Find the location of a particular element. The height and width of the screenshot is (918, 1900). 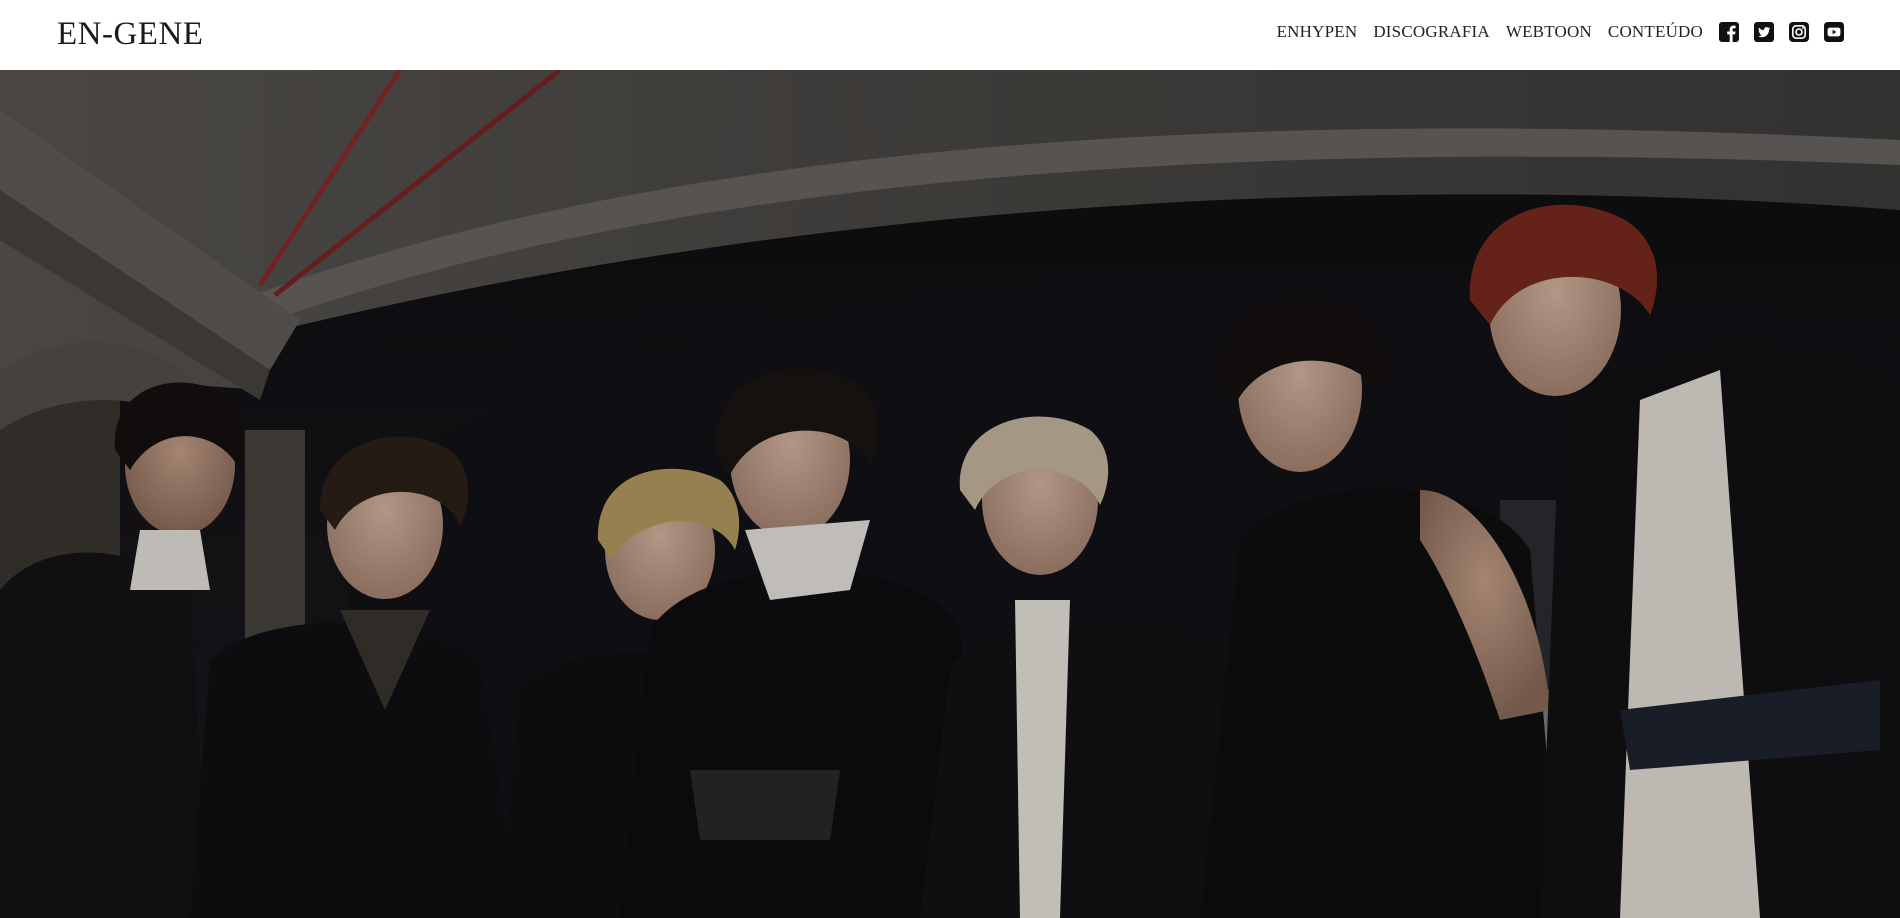

facebook-icon is located at coordinates (1729, 32).